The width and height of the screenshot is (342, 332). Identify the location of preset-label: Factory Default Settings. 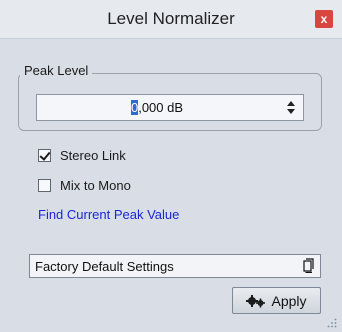
(104, 266).